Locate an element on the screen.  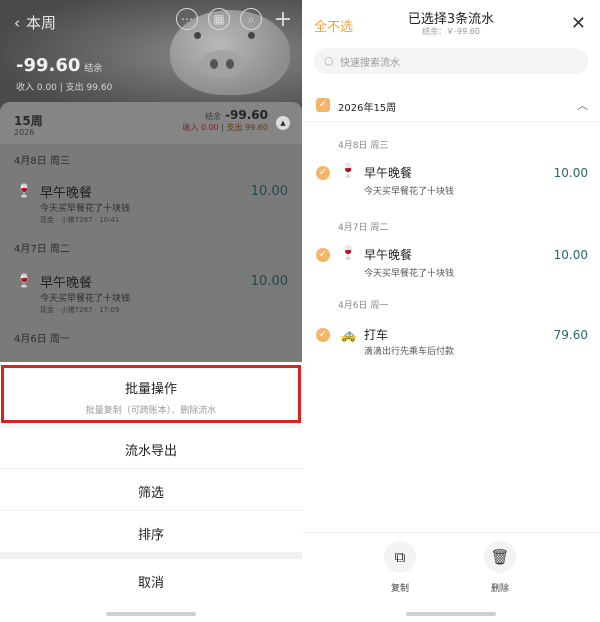
sort-button: 排序 is located at coordinates (151, 533).